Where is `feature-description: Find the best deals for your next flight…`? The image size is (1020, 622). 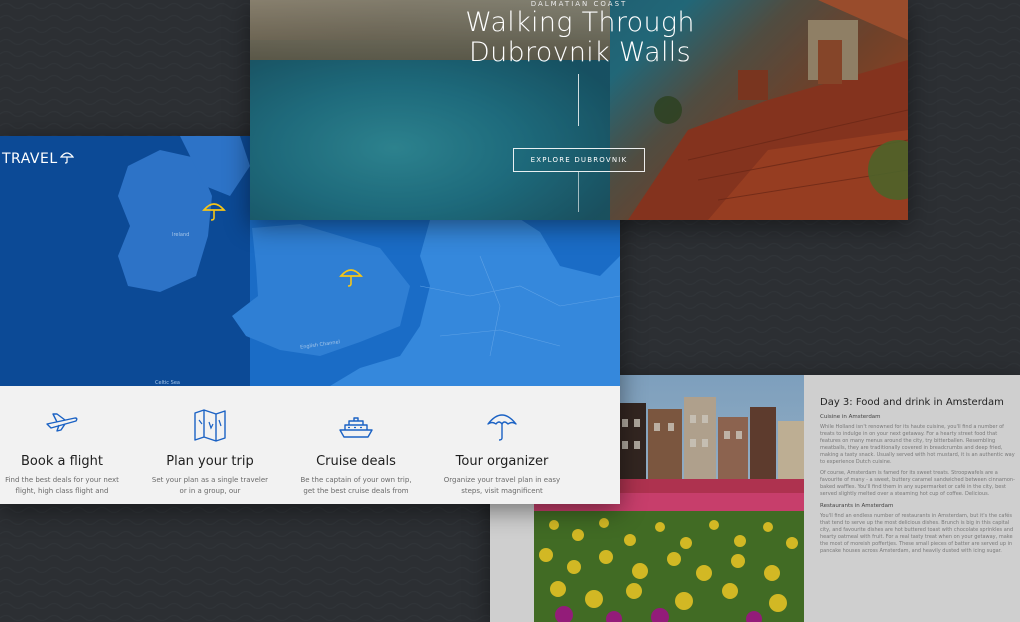
feature-description: Find the best deals for your next flight… is located at coordinates (62, 485).